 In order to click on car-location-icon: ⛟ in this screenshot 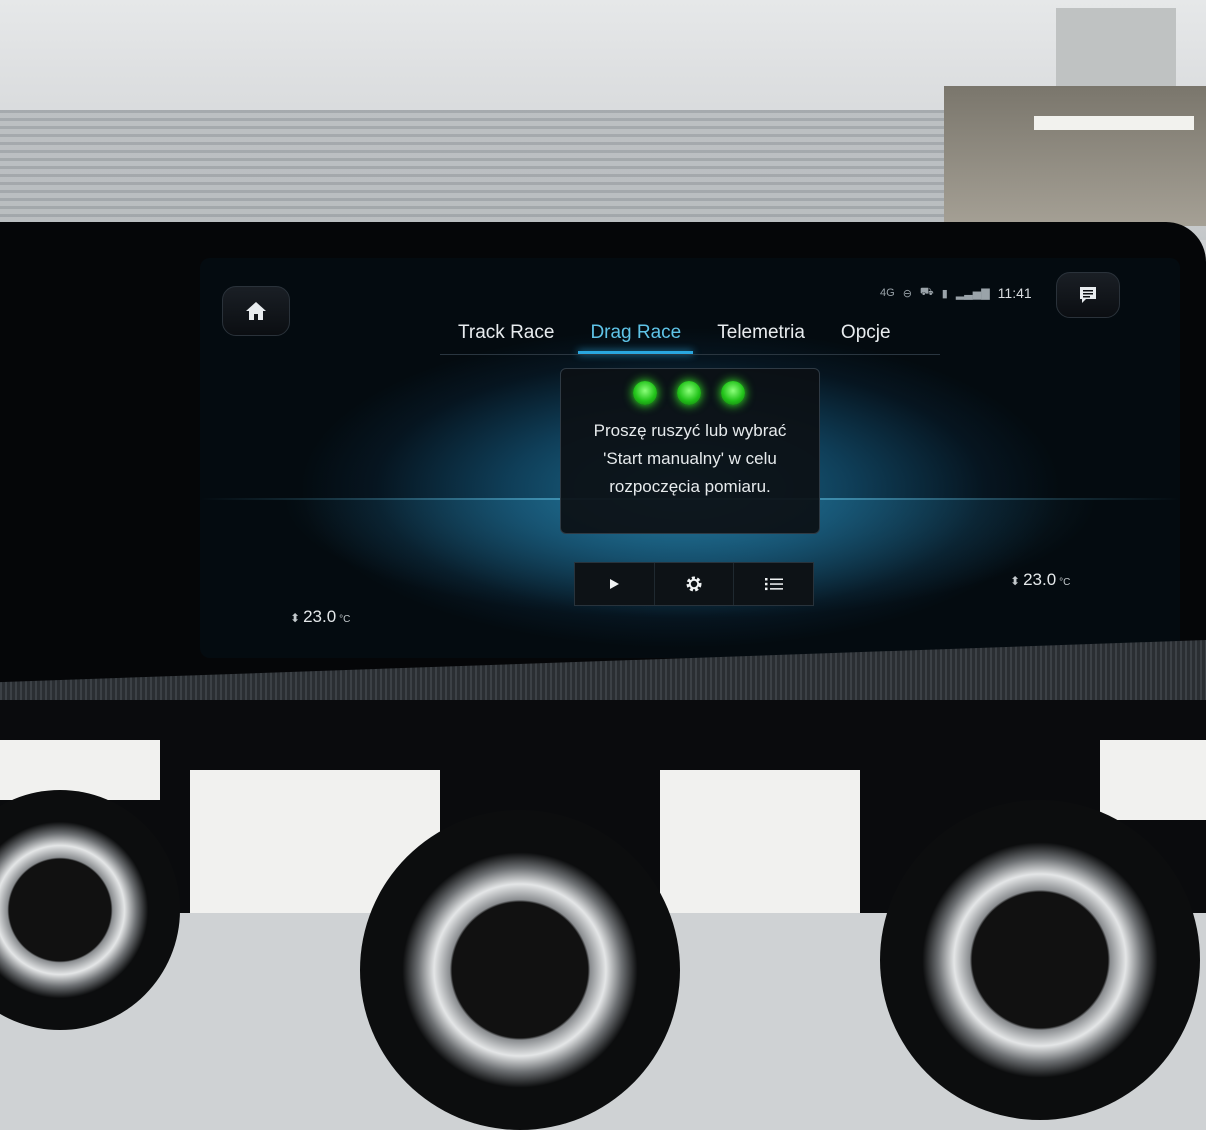, I will do `click(926, 292)`.